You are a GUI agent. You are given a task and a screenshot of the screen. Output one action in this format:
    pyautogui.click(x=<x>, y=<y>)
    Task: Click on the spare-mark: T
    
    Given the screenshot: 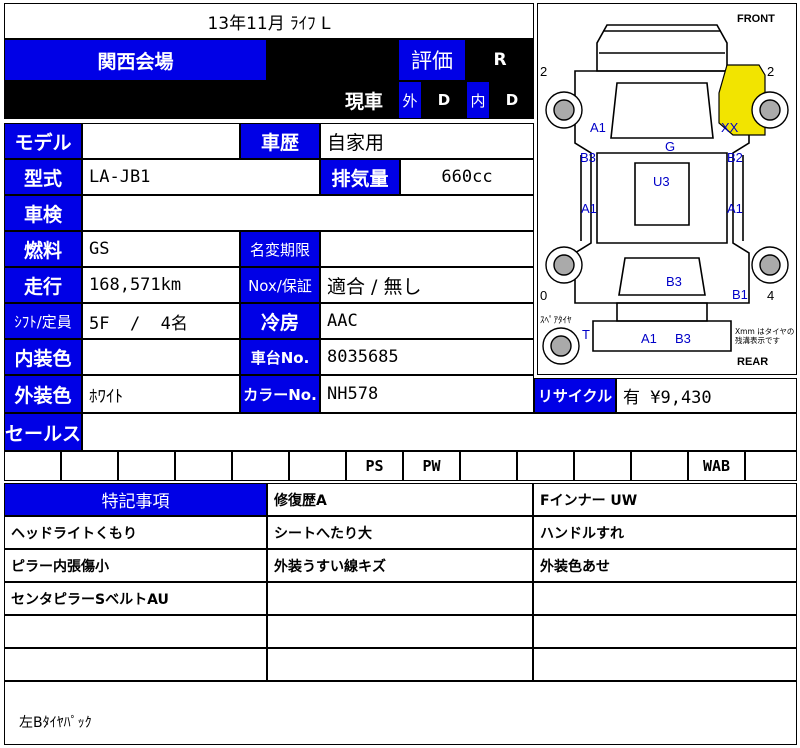 What is the action you would take?
    pyautogui.click(x=586, y=334)
    